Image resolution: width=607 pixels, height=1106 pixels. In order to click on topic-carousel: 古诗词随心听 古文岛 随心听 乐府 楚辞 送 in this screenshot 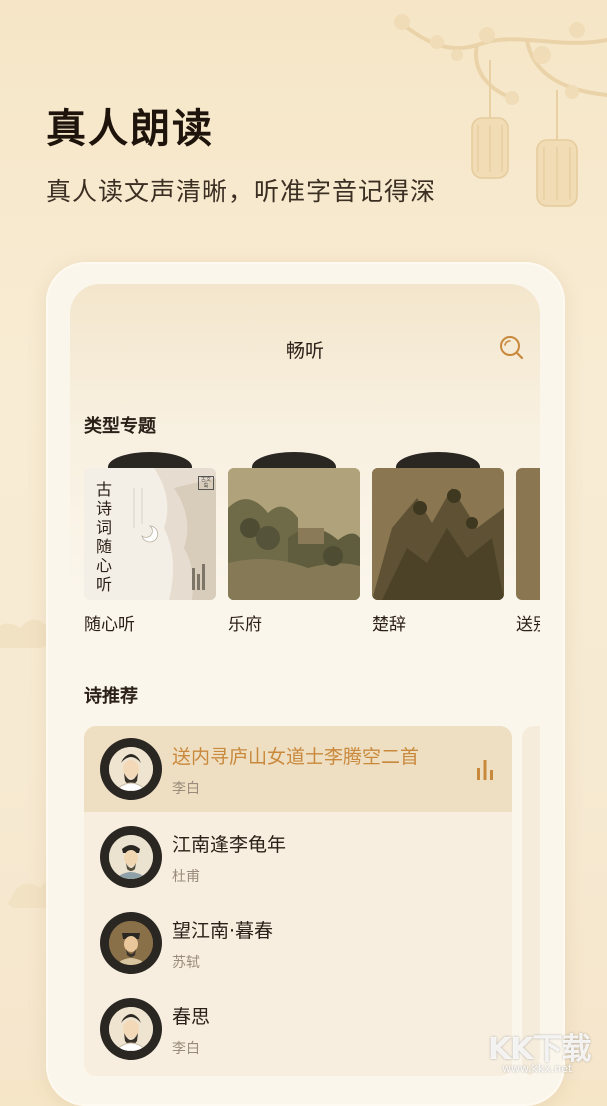, I will do `click(312, 543)`.